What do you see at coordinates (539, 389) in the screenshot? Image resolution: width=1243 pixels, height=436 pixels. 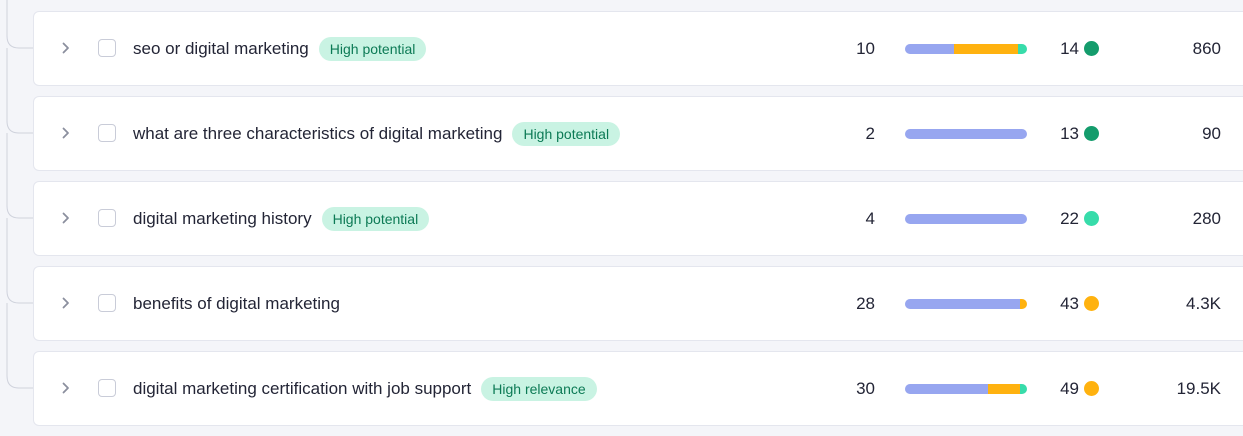 I see `status-badge: High relevance` at bounding box center [539, 389].